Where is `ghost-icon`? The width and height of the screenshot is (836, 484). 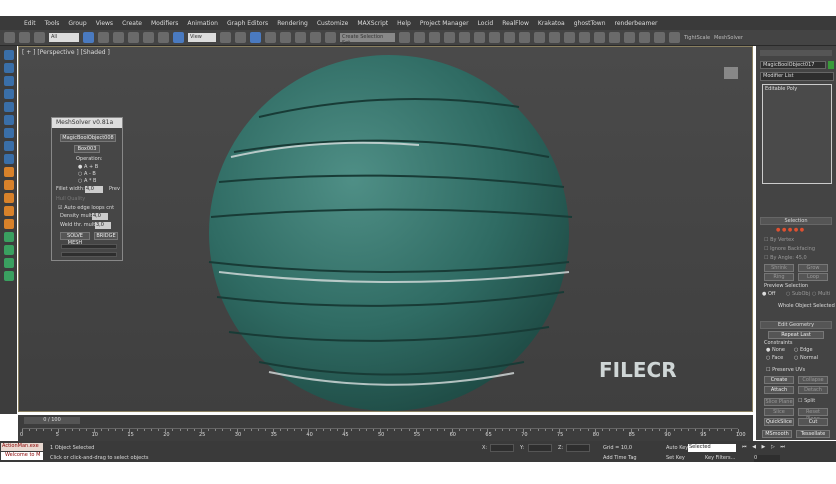
ghost-icon is located at coordinates (614, 37).